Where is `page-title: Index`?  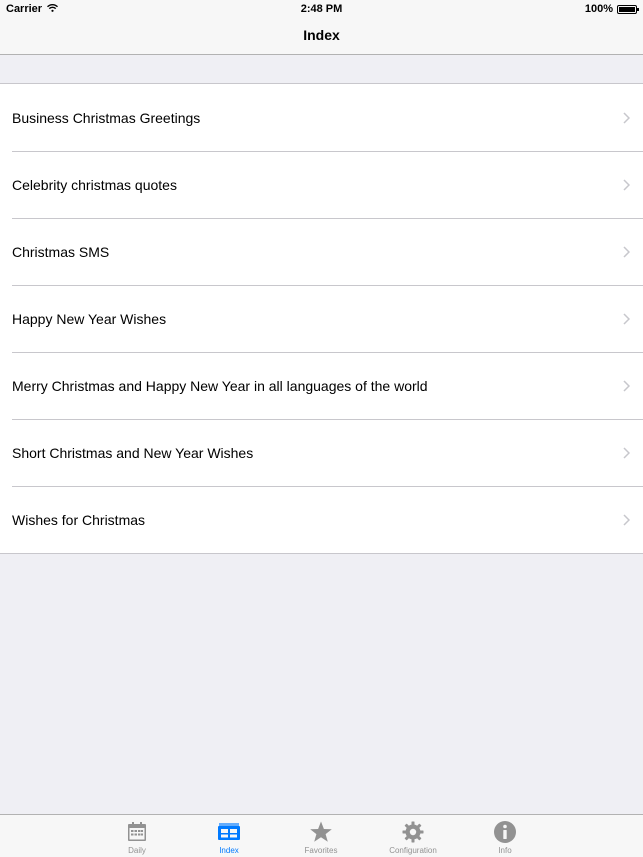 page-title: Index is located at coordinates (321, 35).